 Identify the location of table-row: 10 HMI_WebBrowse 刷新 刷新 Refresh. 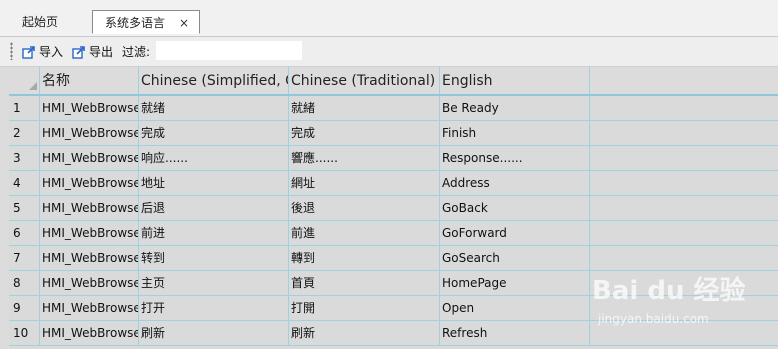
(393, 333).